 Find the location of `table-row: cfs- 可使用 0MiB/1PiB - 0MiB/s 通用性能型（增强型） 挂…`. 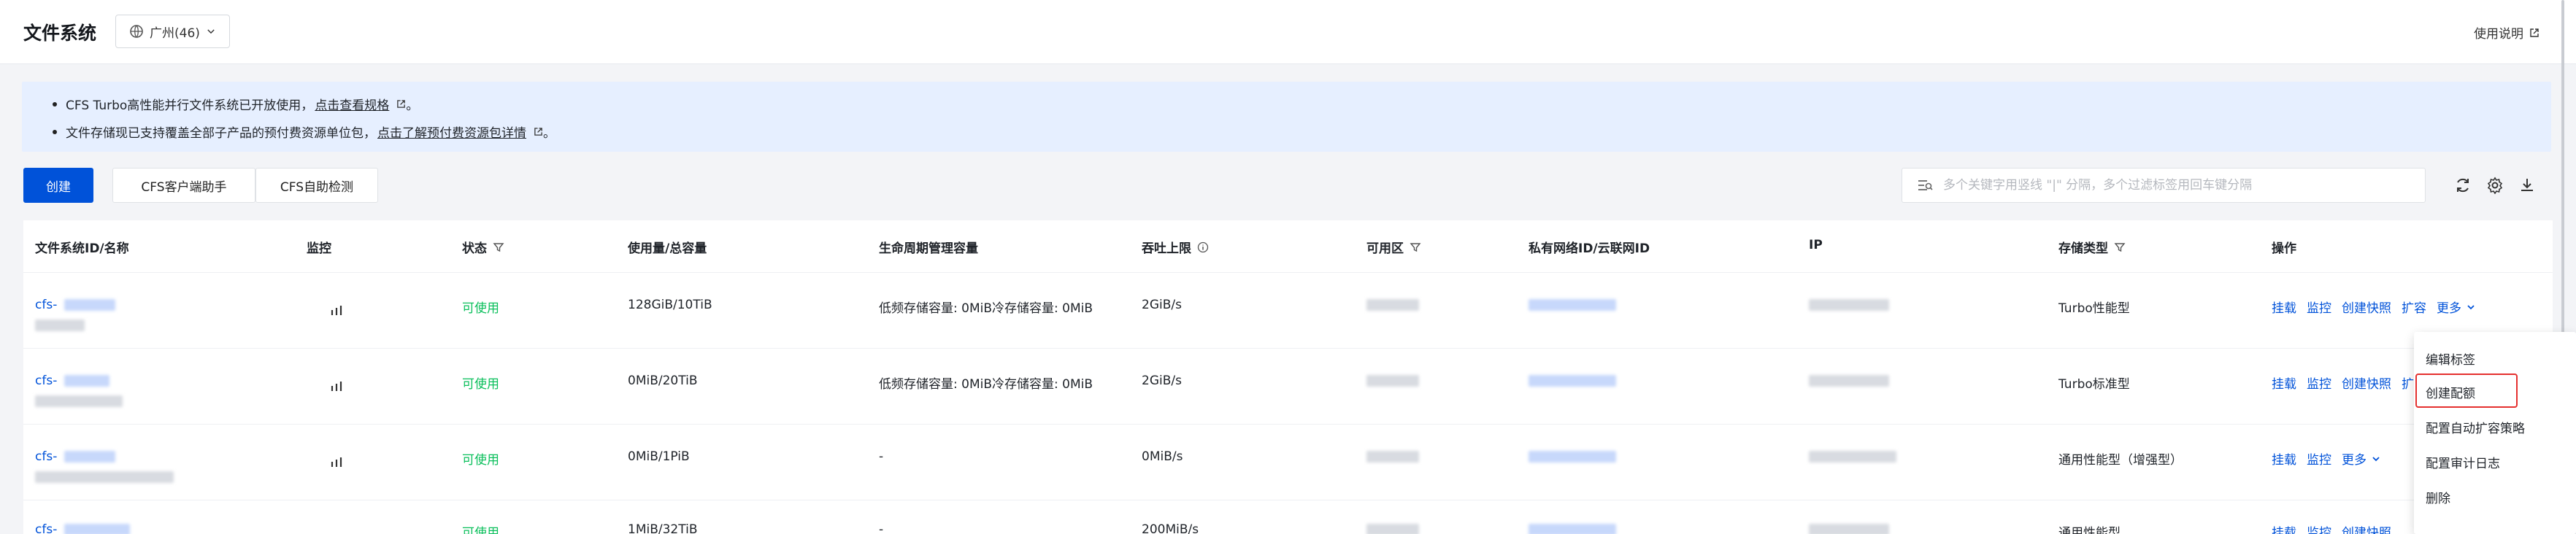

table-row: cfs- 可使用 0MiB/1PiB - 0MiB/s 通用性能型（增强型） 挂… is located at coordinates (1288, 463).